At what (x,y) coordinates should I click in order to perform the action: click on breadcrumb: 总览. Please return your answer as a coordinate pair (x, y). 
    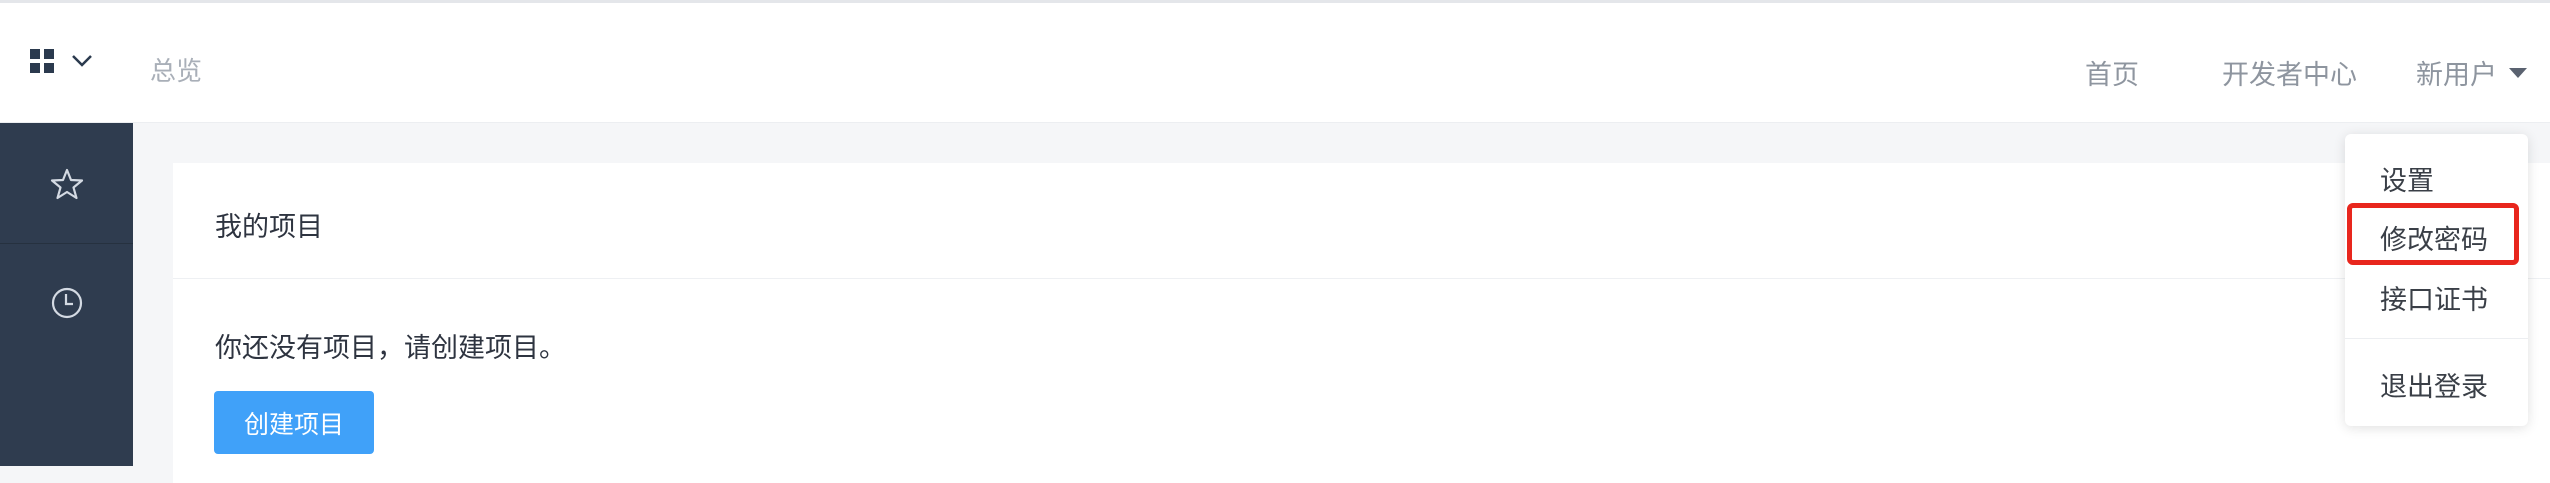
    Looking at the image, I should click on (176, 69).